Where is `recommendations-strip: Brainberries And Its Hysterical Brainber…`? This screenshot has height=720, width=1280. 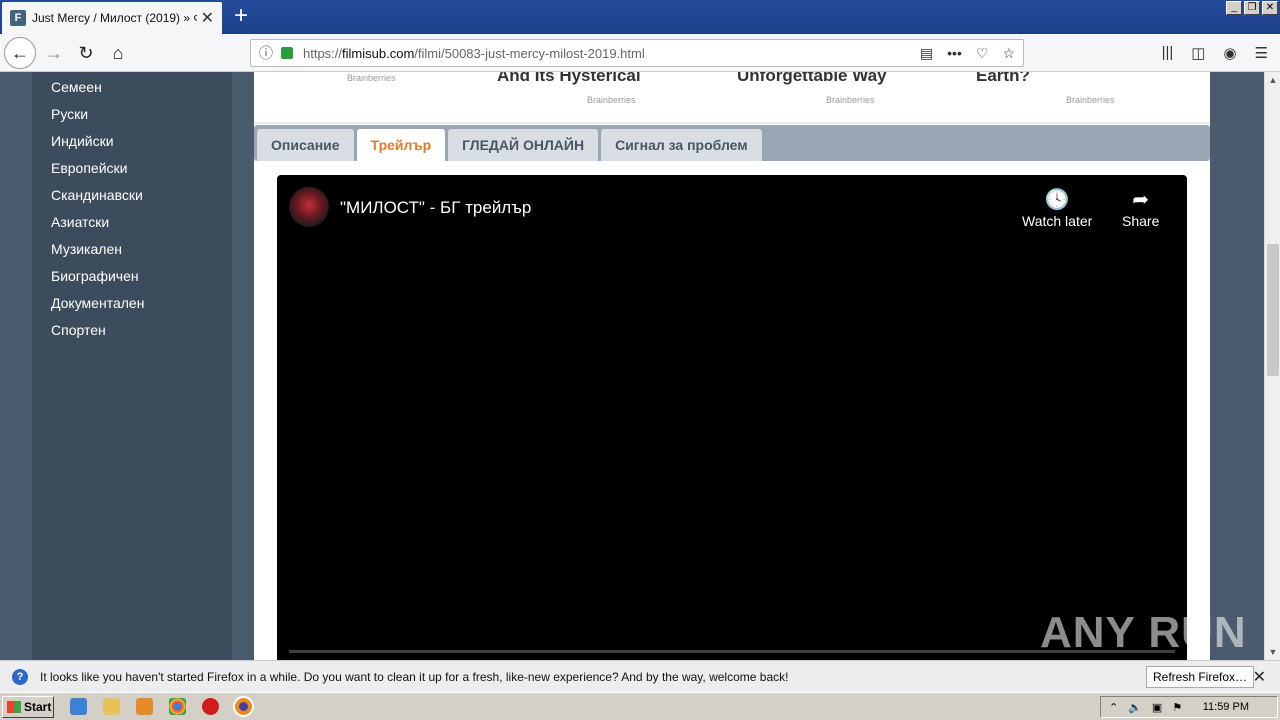
recommendations-strip: Brainberries And Its Hysterical Brainber… is located at coordinates (732, 98).